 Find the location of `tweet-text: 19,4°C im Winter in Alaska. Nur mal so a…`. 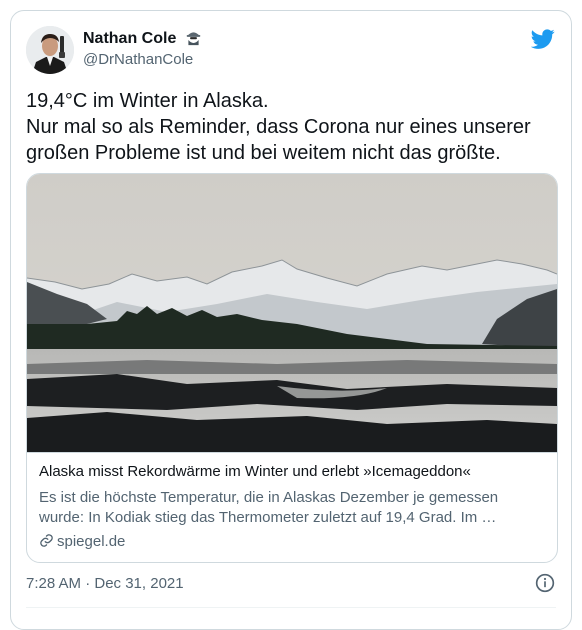

tweet-text: 19,4°C im Winter in Alaska. Nur mal so a… is located at coordinates (291, 127).